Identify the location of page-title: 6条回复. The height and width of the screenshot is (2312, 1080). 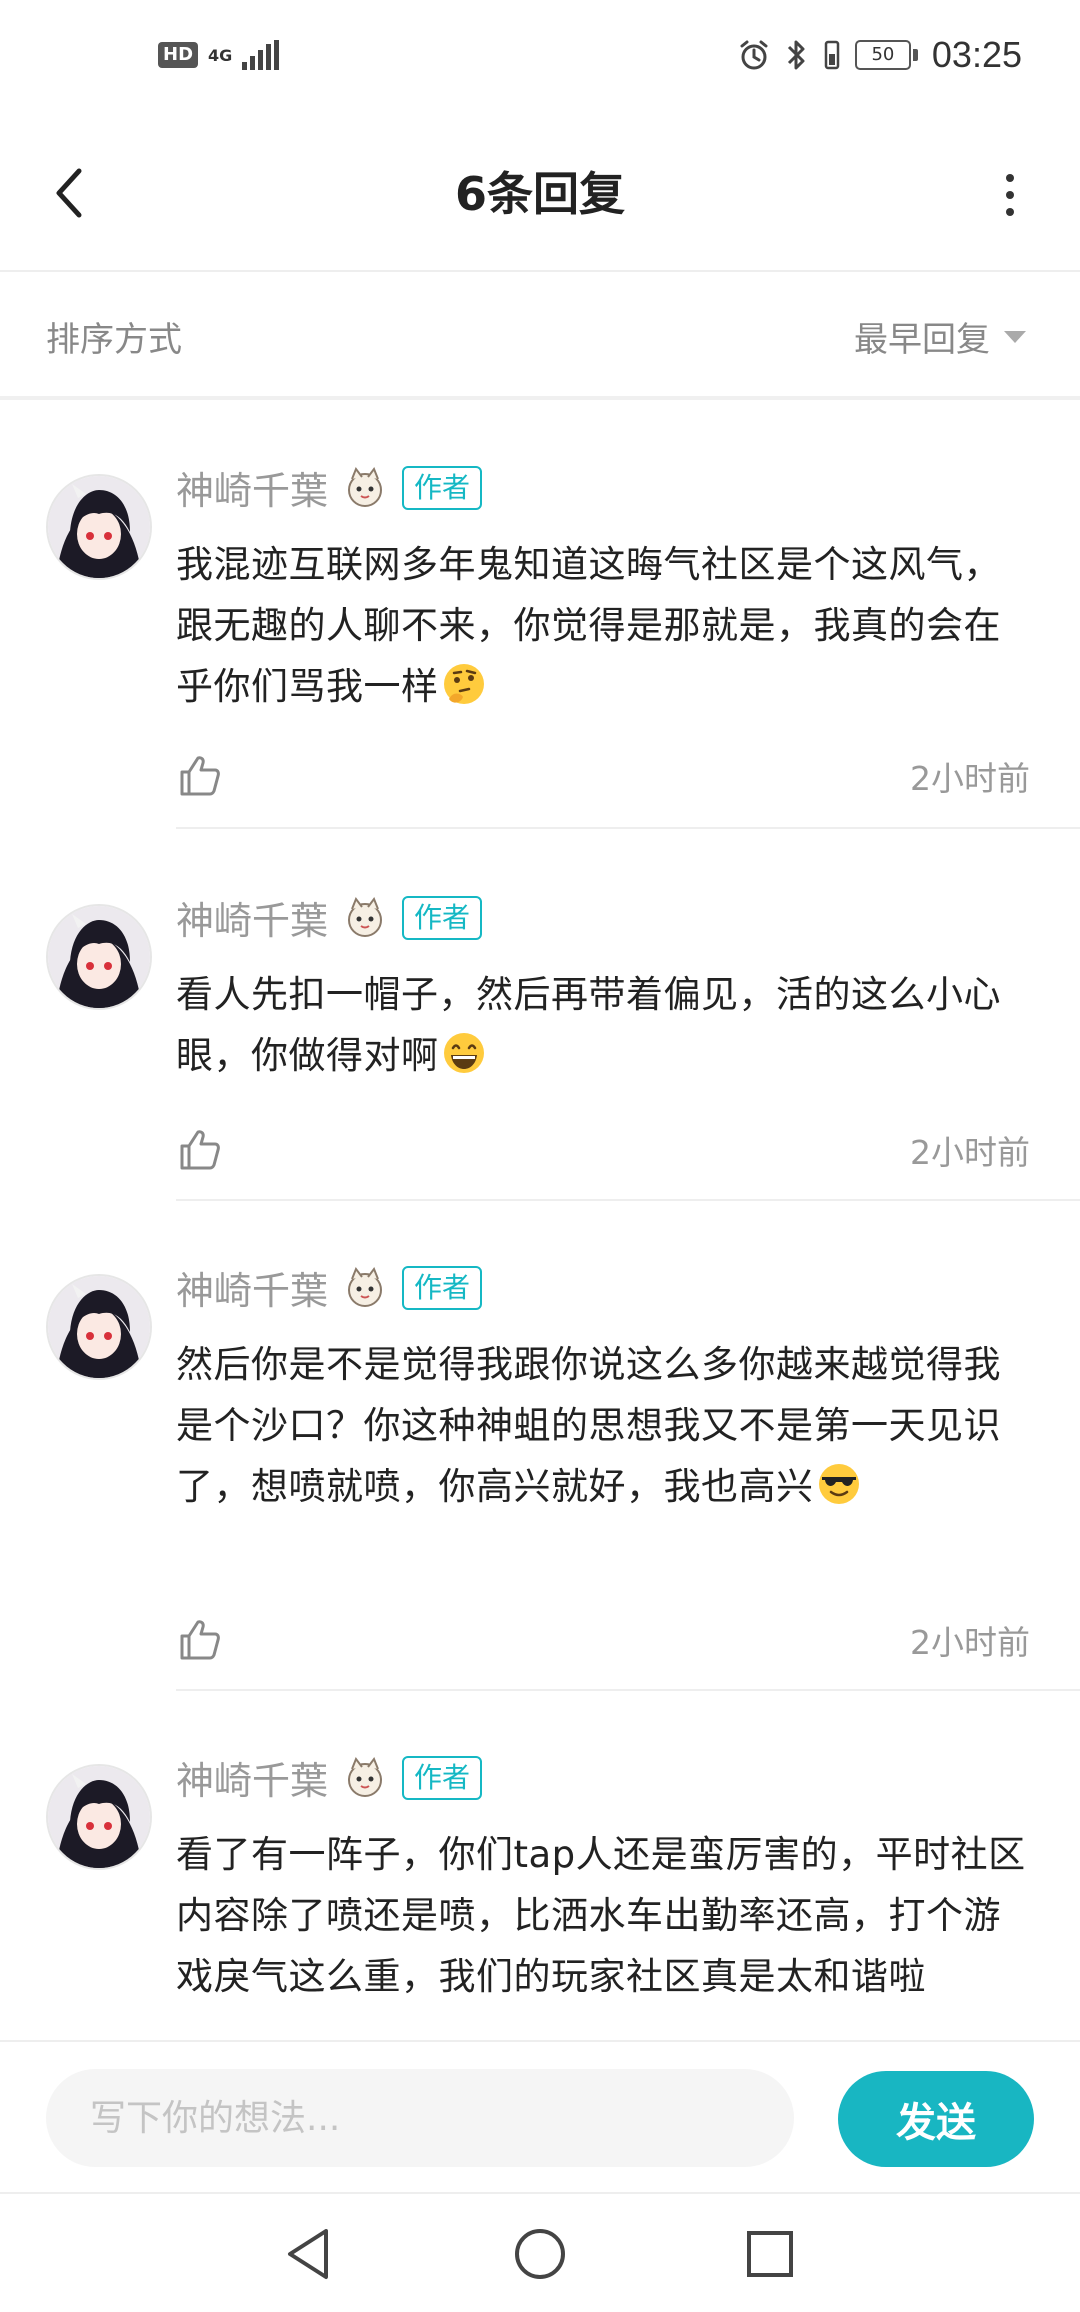
(539, 194).